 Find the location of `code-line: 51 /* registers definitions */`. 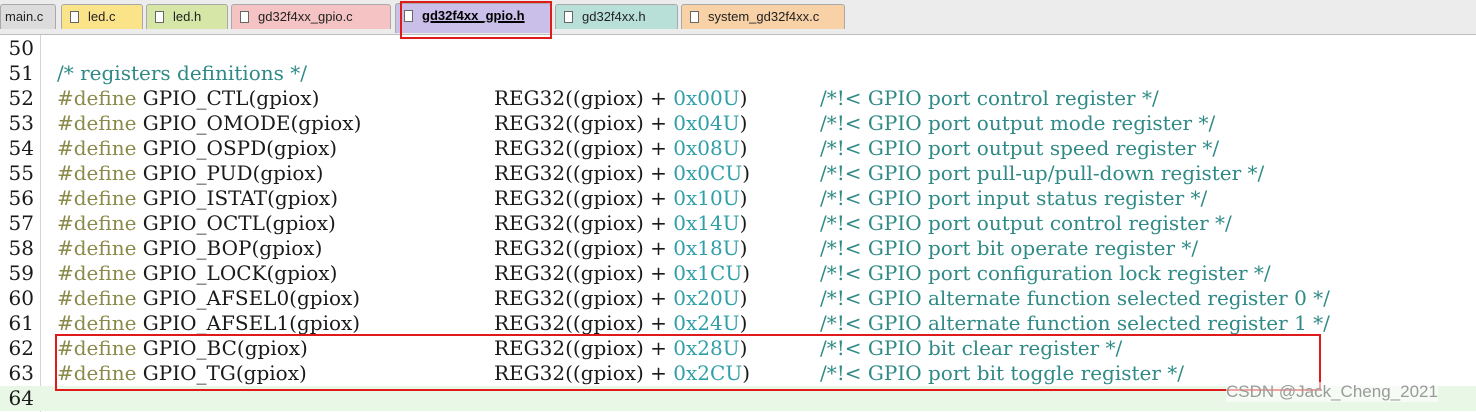

code-line: 51 /* registers definitions */ is located at coordinates (738, 73).